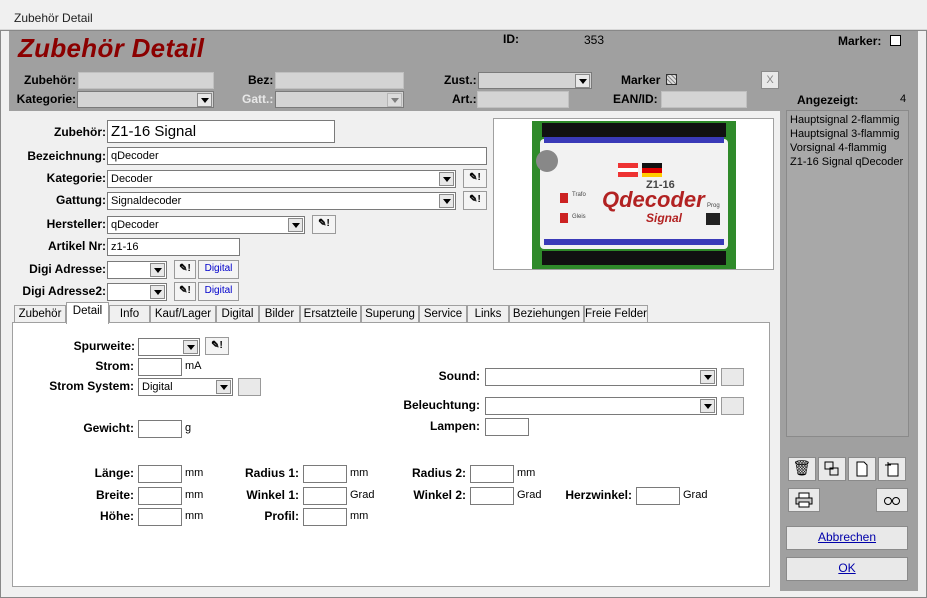 The height and width of the screenshot is (598, 927). Describe the element at coordinates (546, 314) in the screenshot. I see `tab-beziehungen: Beziehungen` at that location.